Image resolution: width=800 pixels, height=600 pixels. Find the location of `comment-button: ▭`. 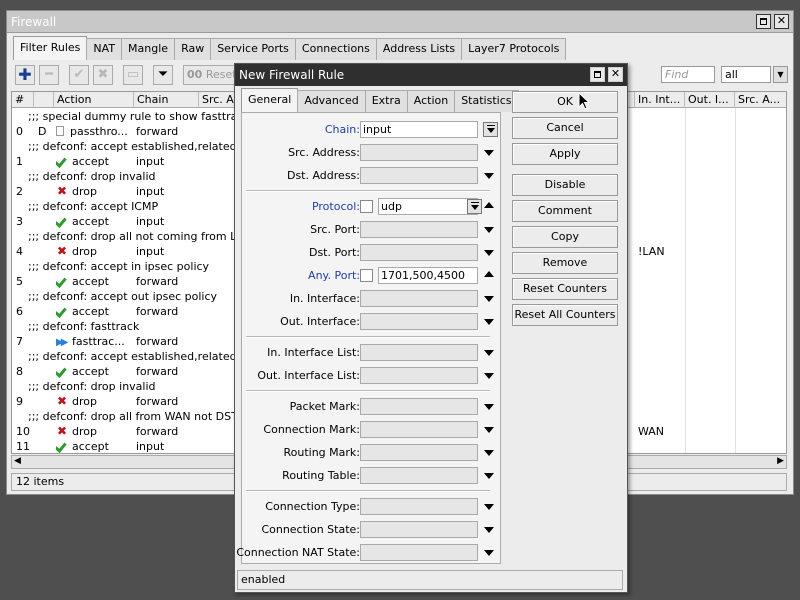

comment-button: ▭ is located at coordinates (133, 75).